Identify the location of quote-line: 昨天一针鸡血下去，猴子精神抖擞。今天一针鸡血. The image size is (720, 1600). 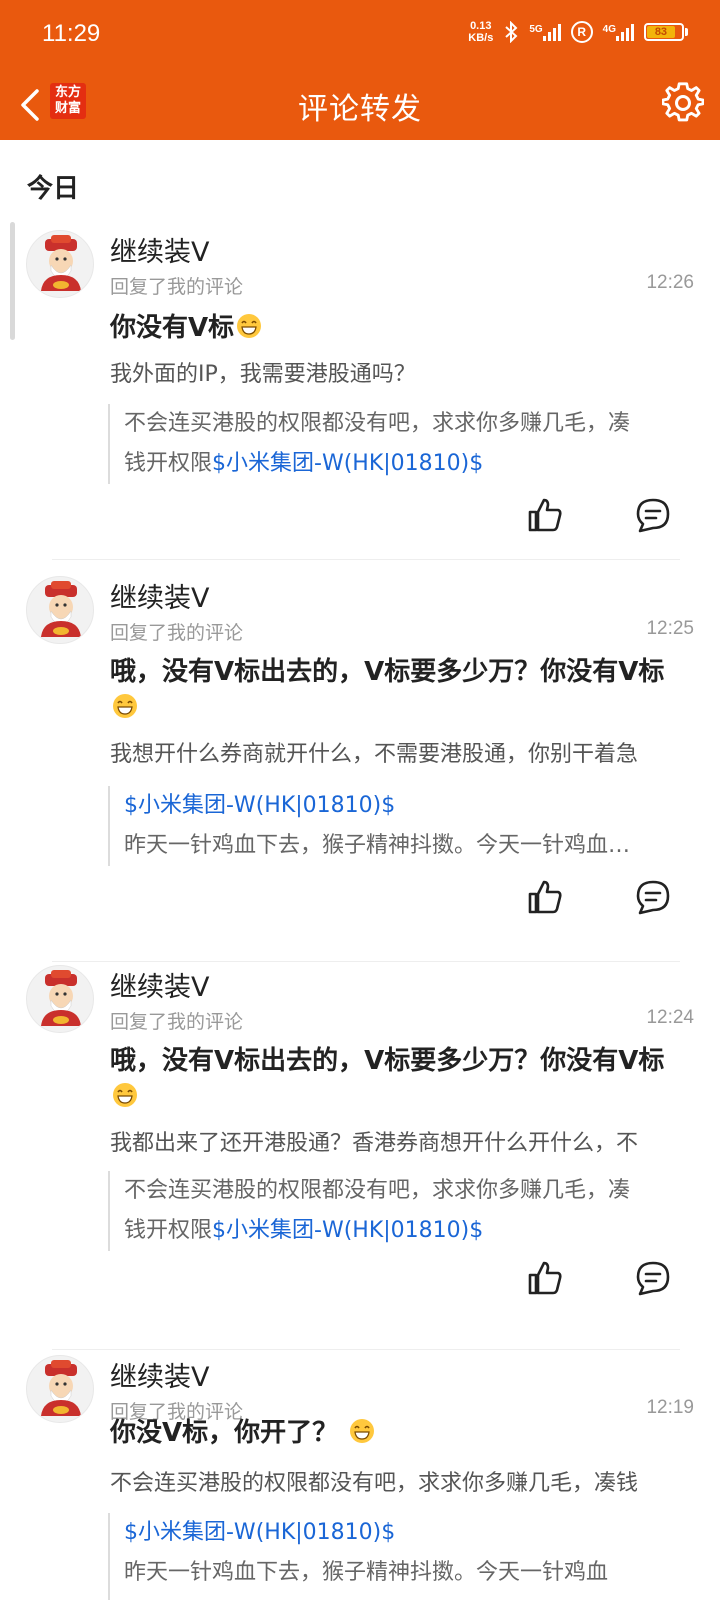
(366, 1572).